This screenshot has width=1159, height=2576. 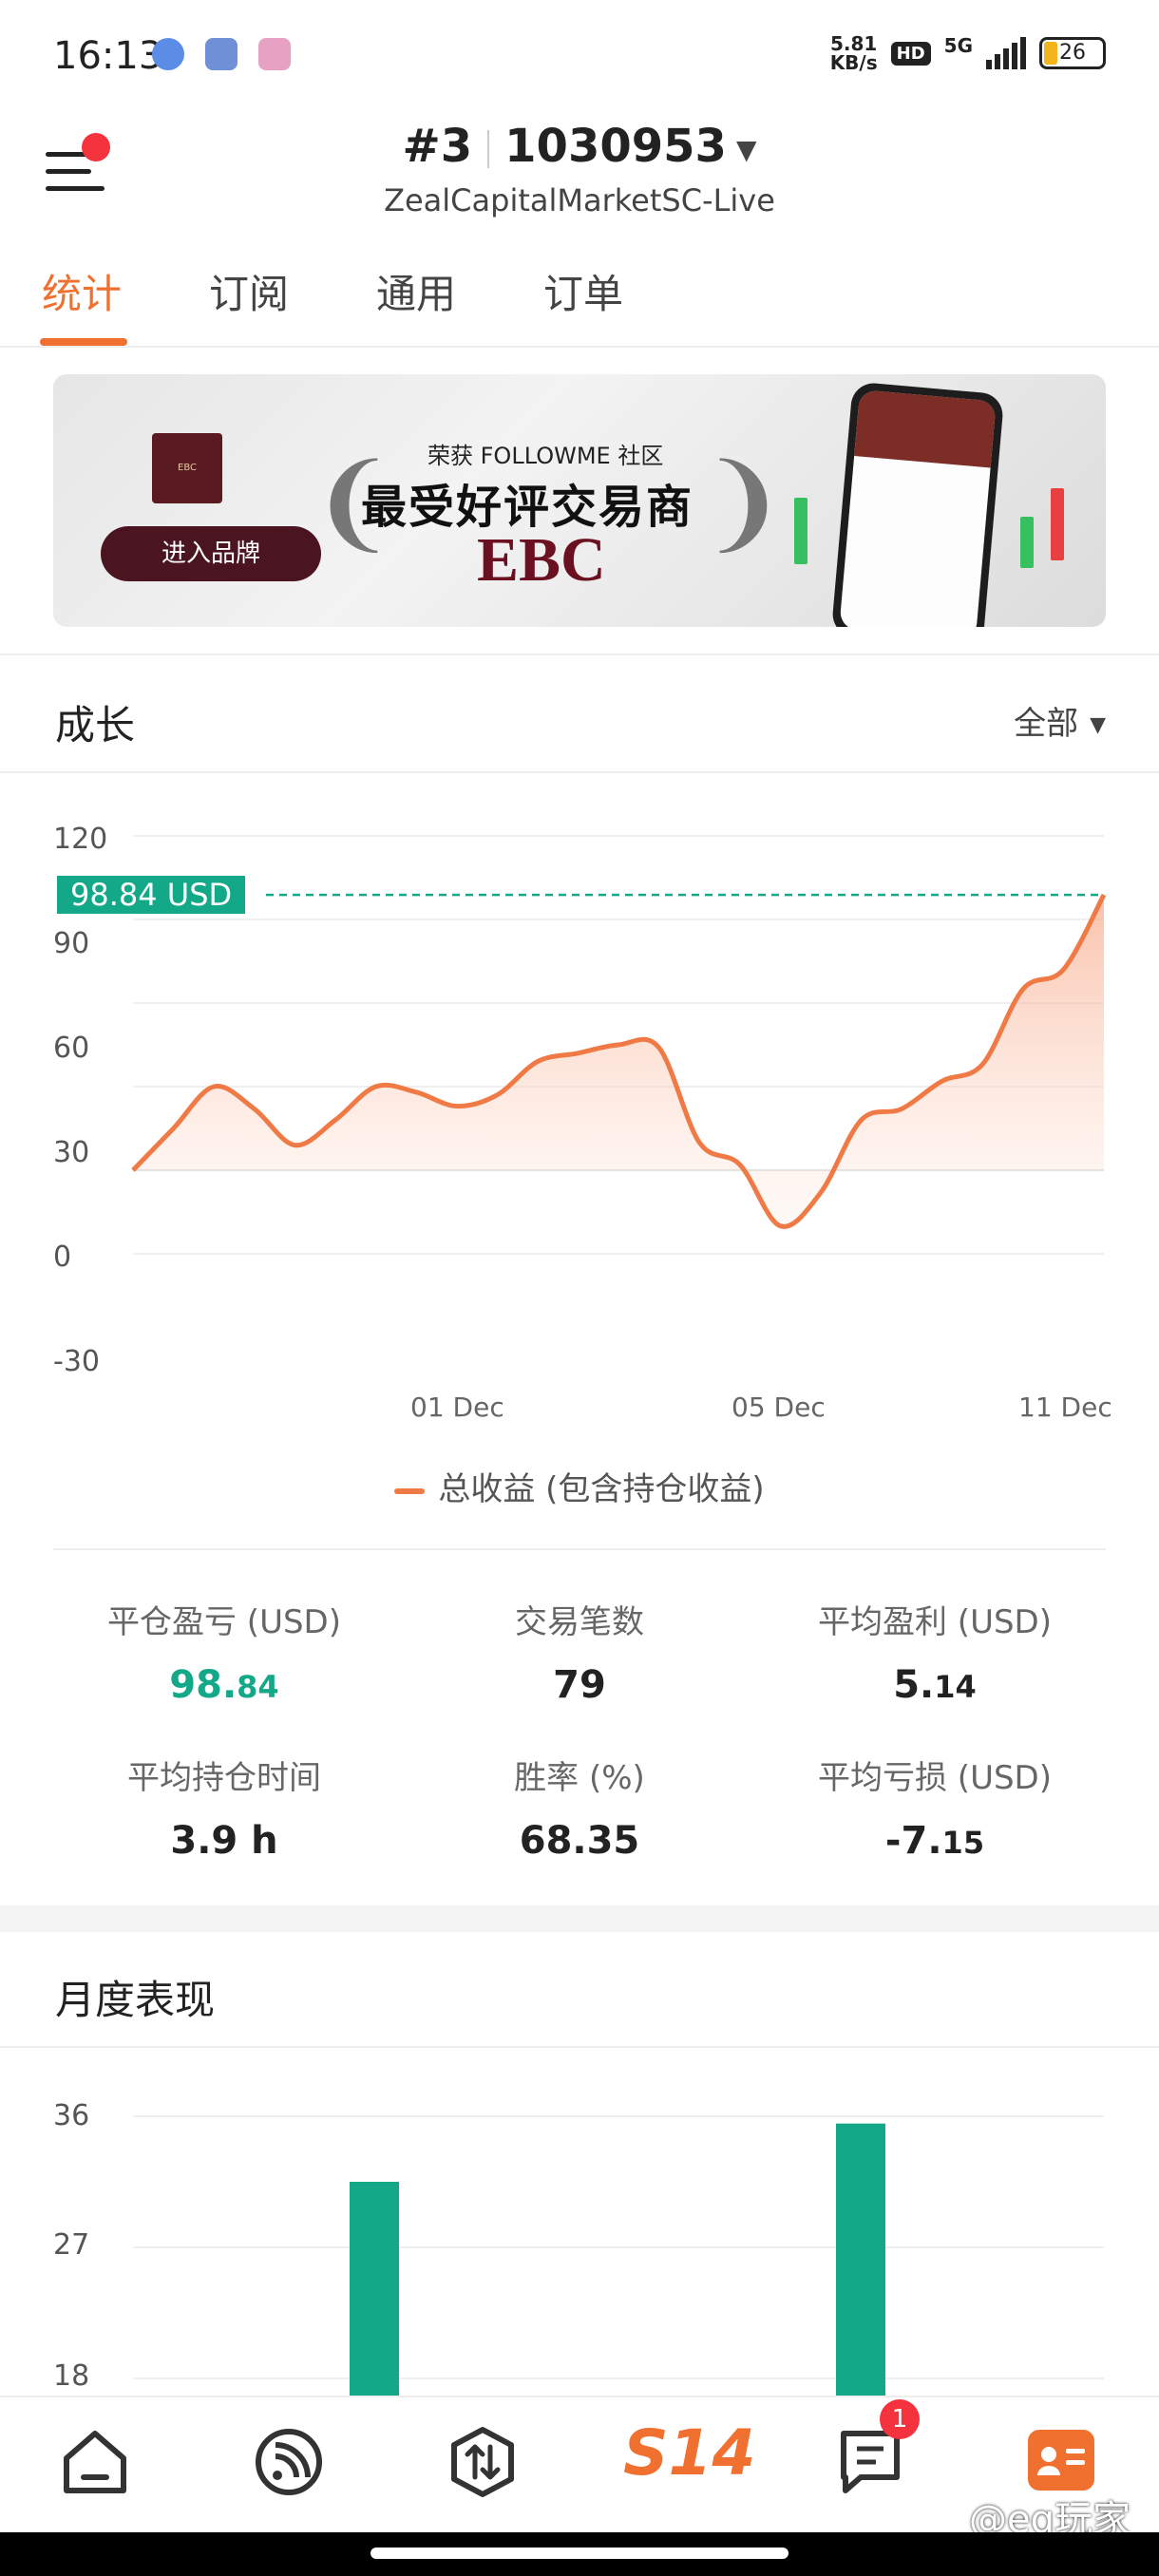 What do you see at coordinates (579, 1778) in the screenshot?
I see `stat-label: 胜率 (%)` at bounding box center [579, 1778].